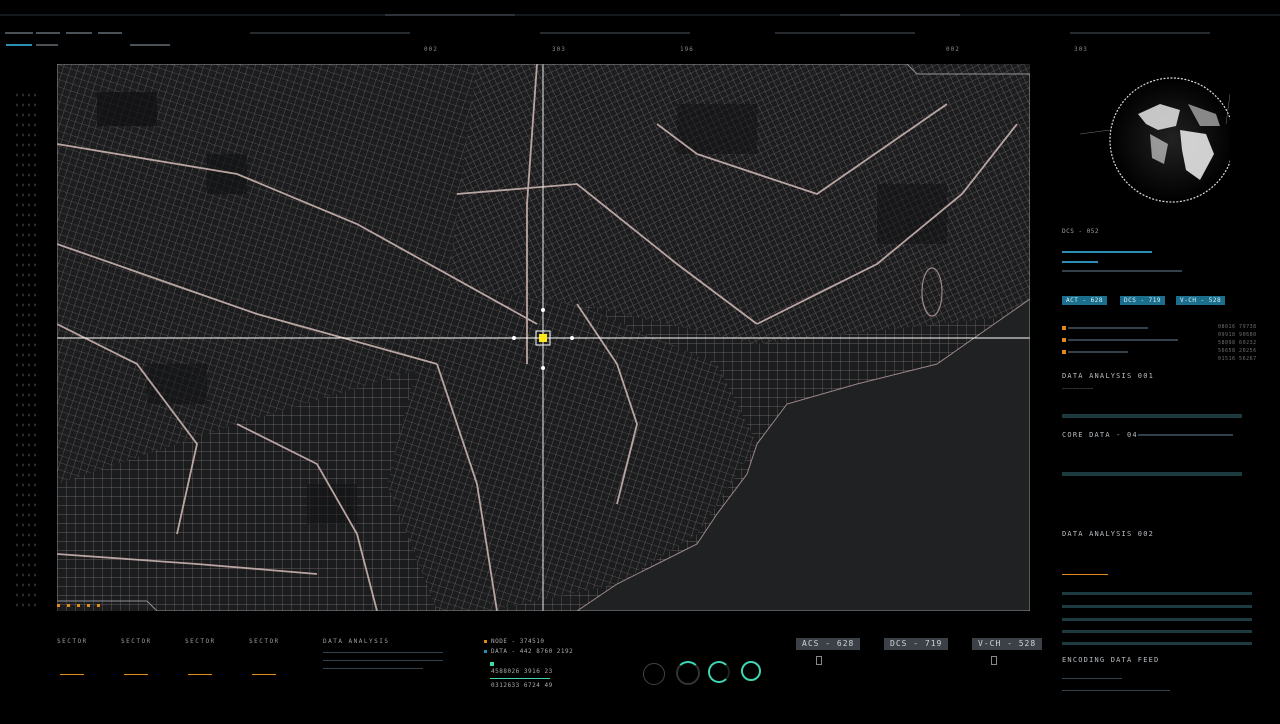 Image resolution: width=1280 pixels, height=724 pixels. Describe the element at coordinates (1007, 644) in the screenshot. I see `badge-vch: V-CH - 528` at that location.